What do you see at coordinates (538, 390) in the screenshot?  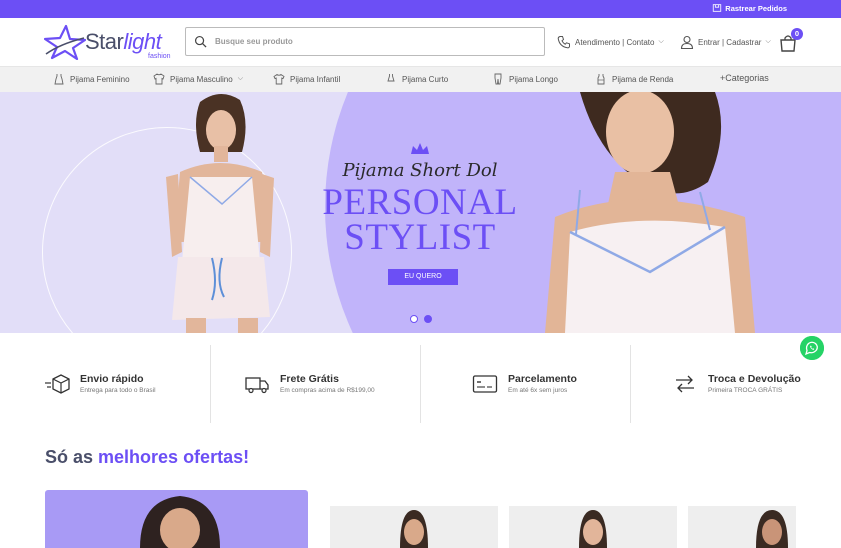 I see `feature-subtitle: Em até 6x sem juros` at bounding box center [538, 390].